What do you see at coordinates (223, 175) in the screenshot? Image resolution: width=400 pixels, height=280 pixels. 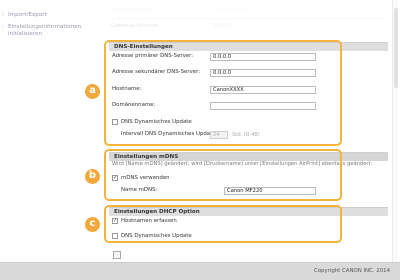 I see `callout-frame-b` at bounding box center [223, 175].